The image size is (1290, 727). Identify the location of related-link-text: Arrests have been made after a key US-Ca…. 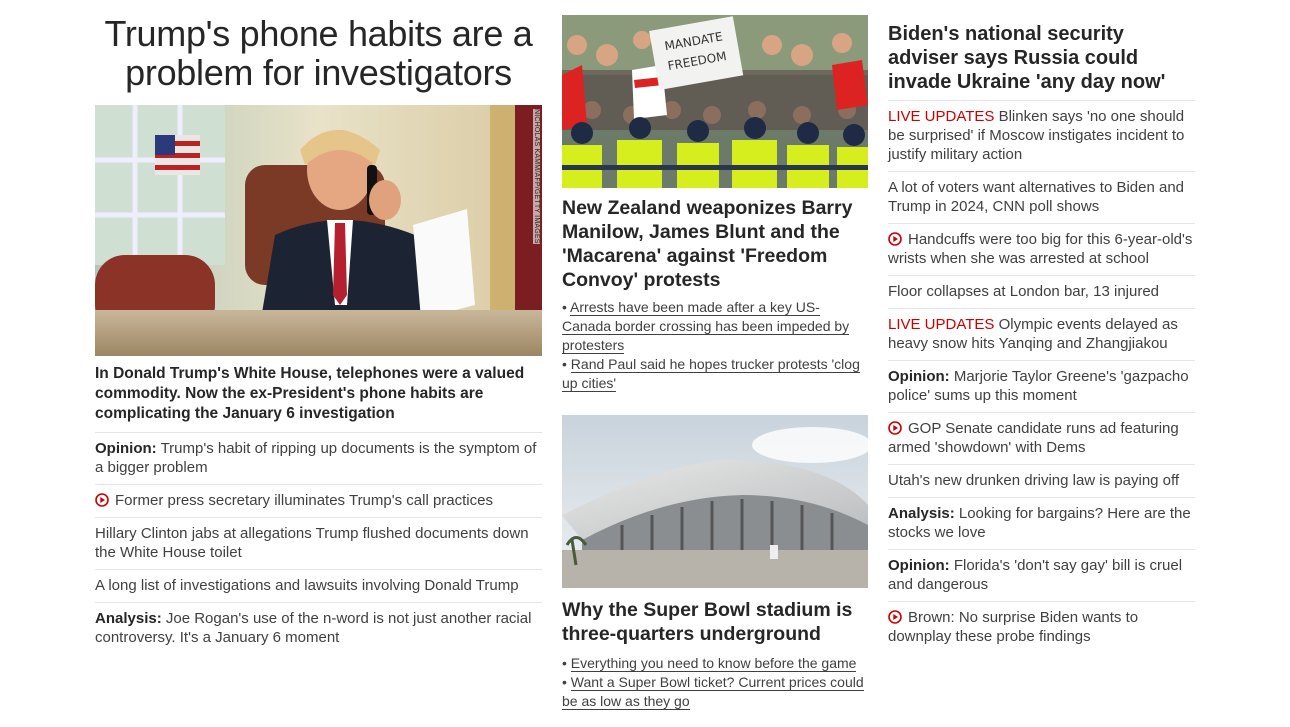
(706, 326).